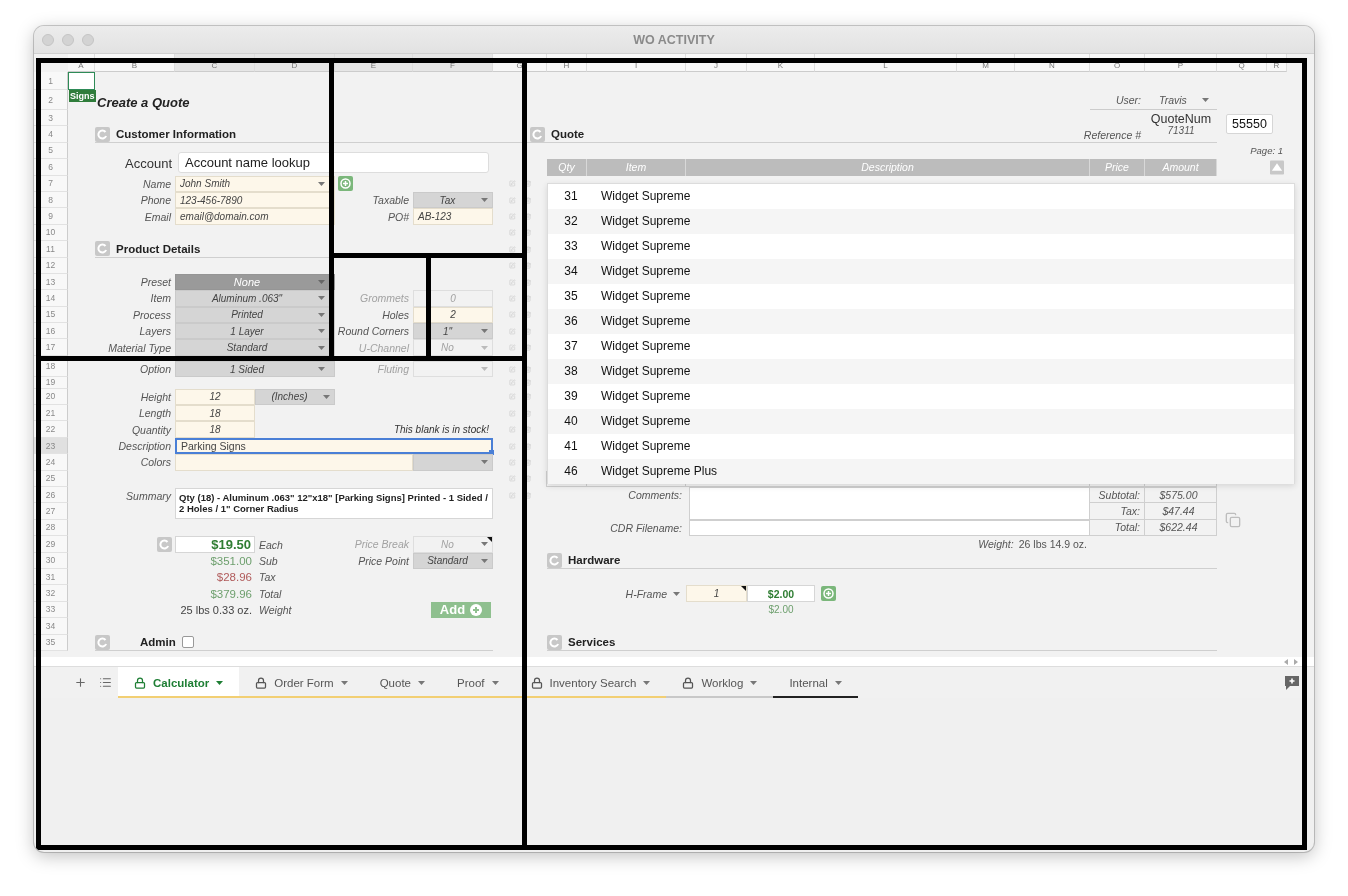 This screenshot has width=1348, height=896. I want to click on field-label: Length, so click(154, 414).